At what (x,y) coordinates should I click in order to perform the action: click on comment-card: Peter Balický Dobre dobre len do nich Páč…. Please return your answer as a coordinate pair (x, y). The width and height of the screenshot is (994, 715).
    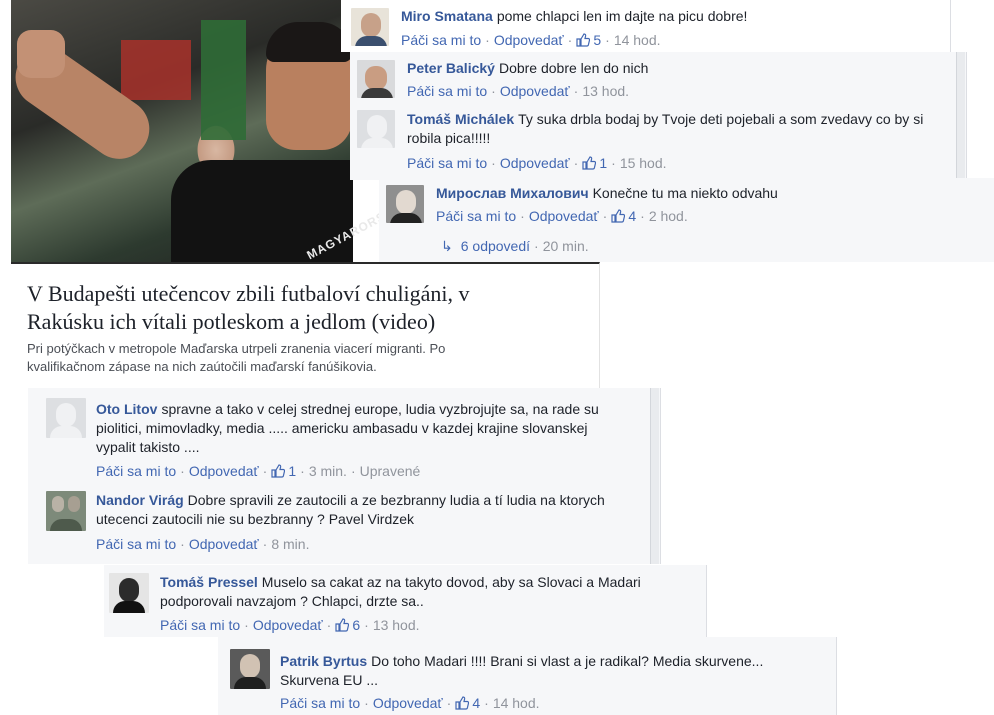
    Looking at the image, I should click on (658, 116).